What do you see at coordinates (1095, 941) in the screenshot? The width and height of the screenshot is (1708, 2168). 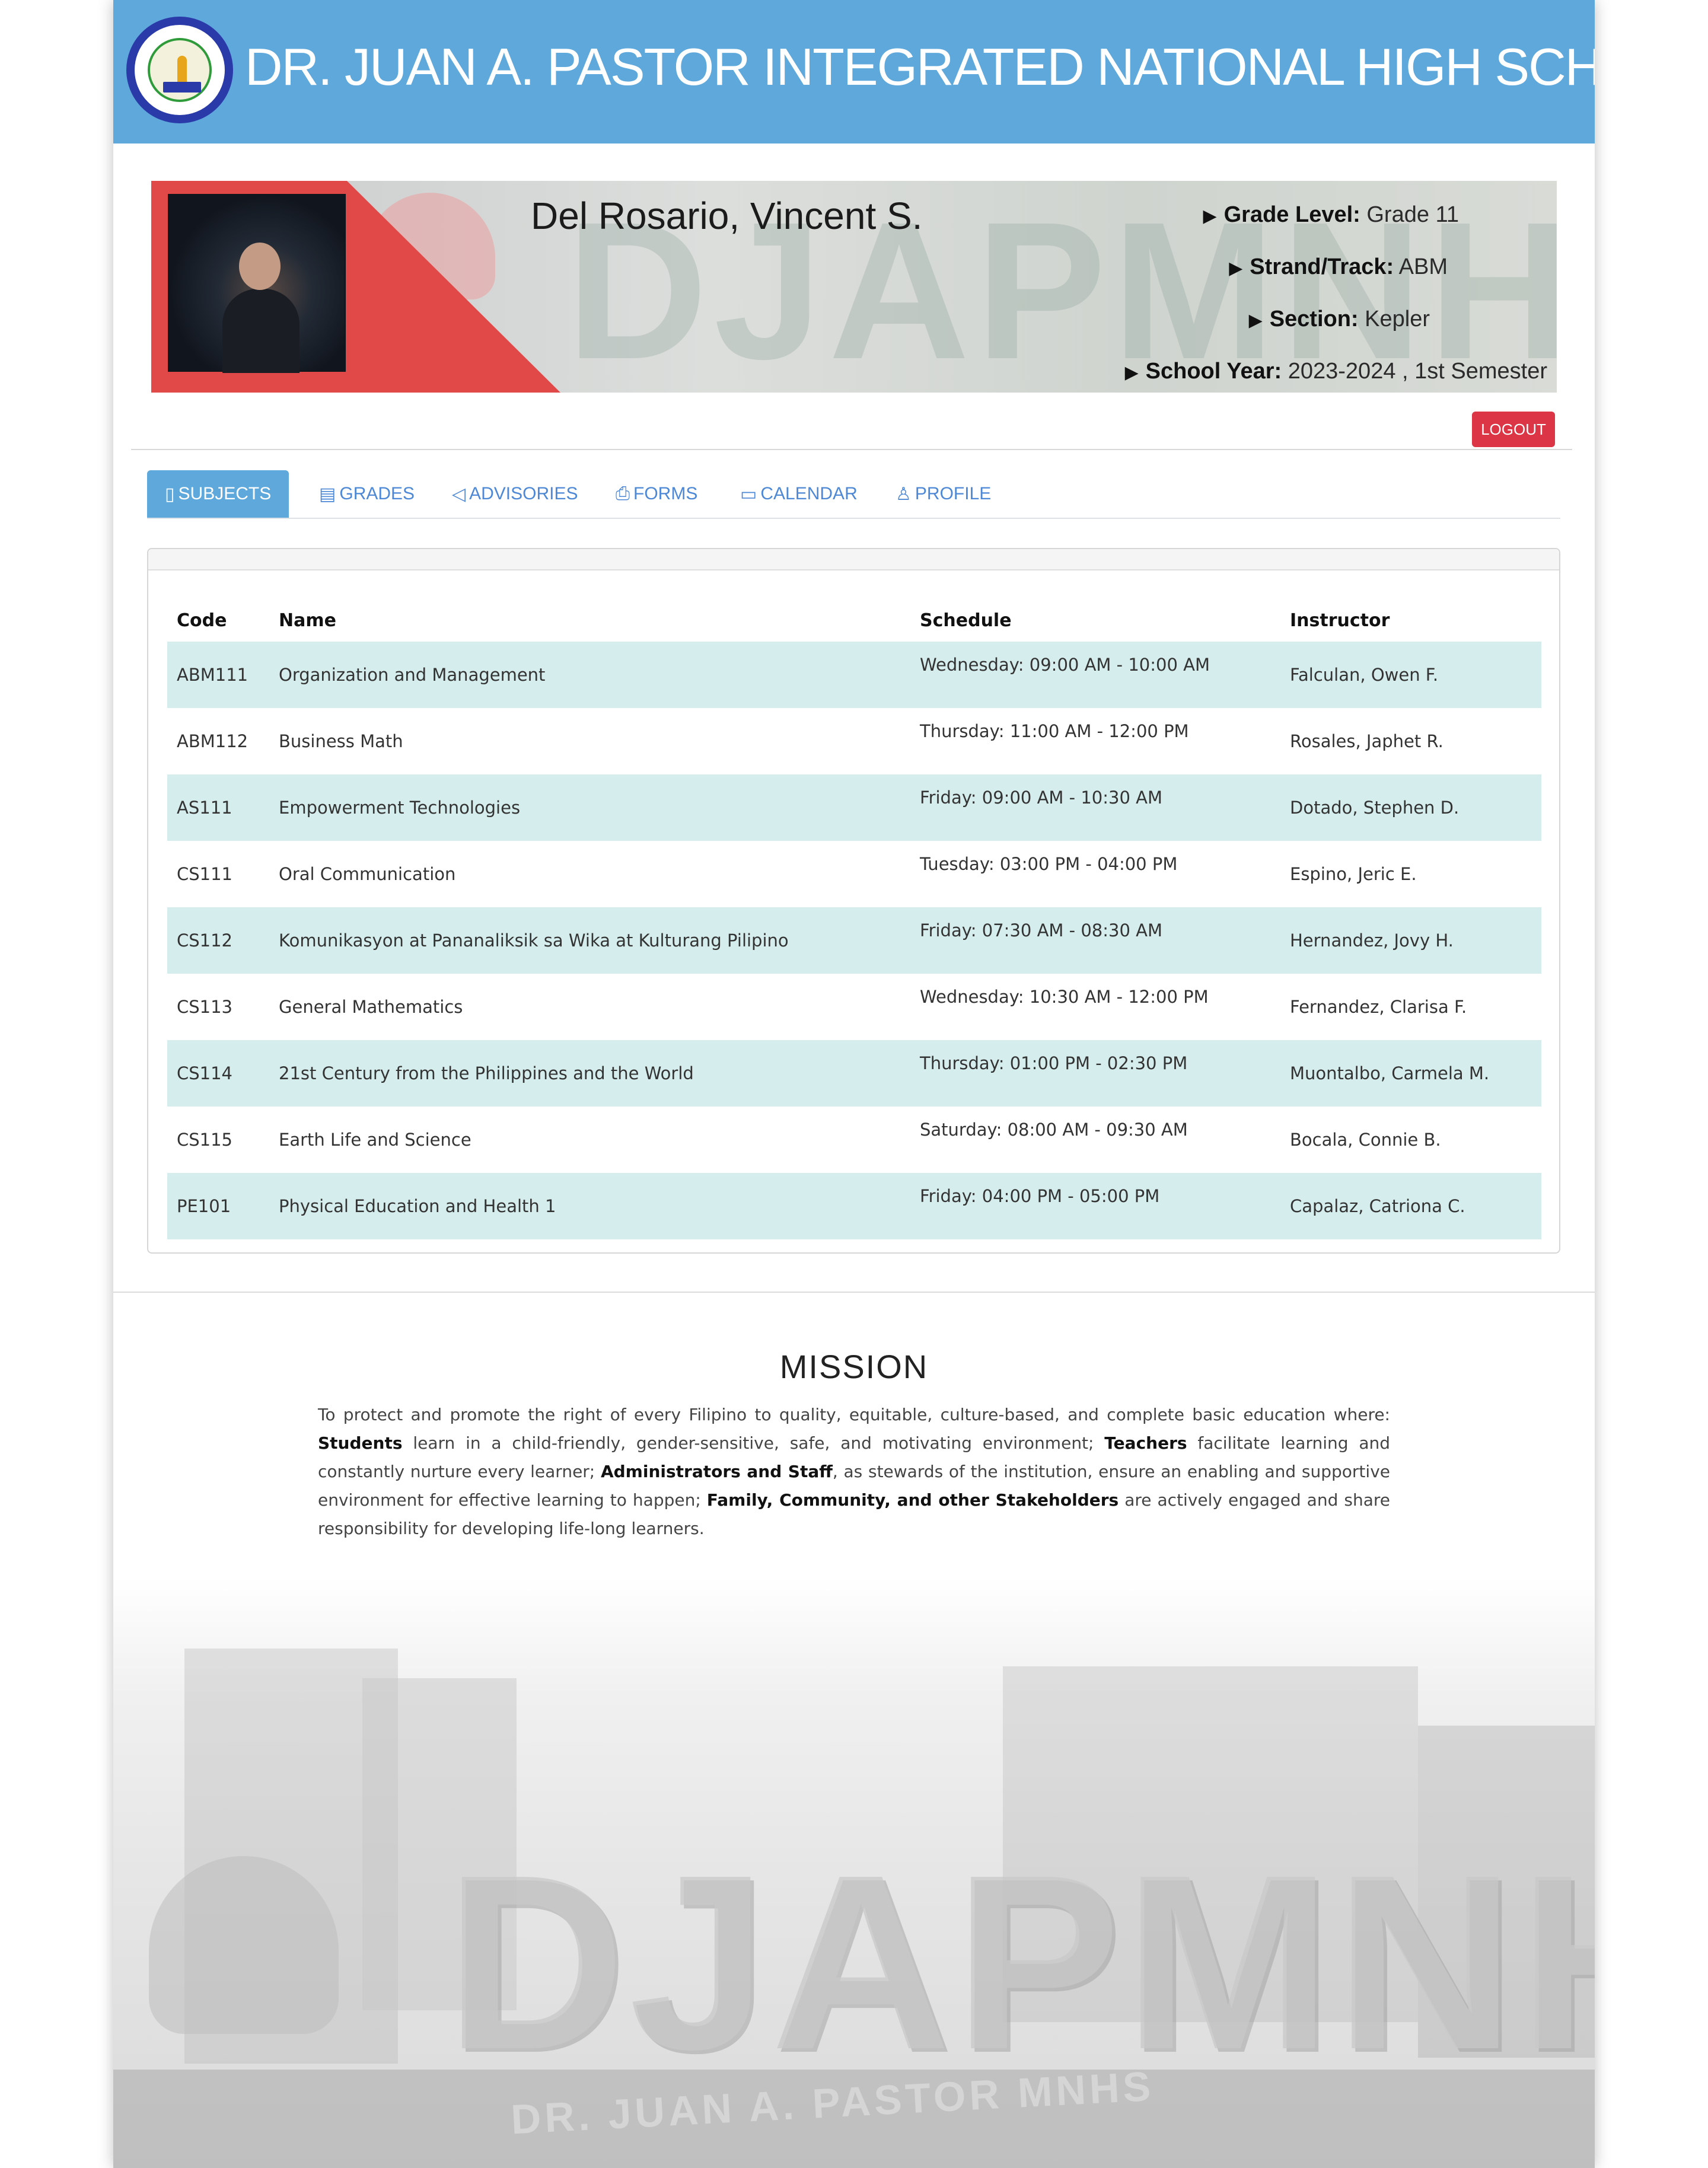 I see `subject-schedule: Friday: 07:30 AM - 08:30 AM` at bounding box center [1095, 941].